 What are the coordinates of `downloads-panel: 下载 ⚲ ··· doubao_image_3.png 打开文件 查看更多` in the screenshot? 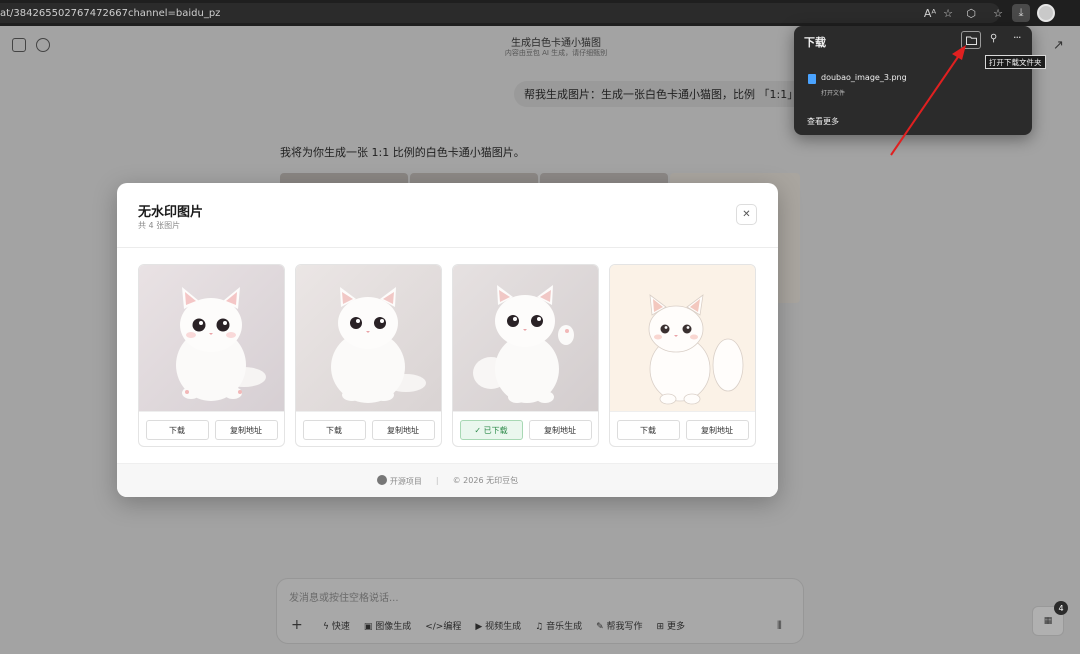 It's located at (913, 80).